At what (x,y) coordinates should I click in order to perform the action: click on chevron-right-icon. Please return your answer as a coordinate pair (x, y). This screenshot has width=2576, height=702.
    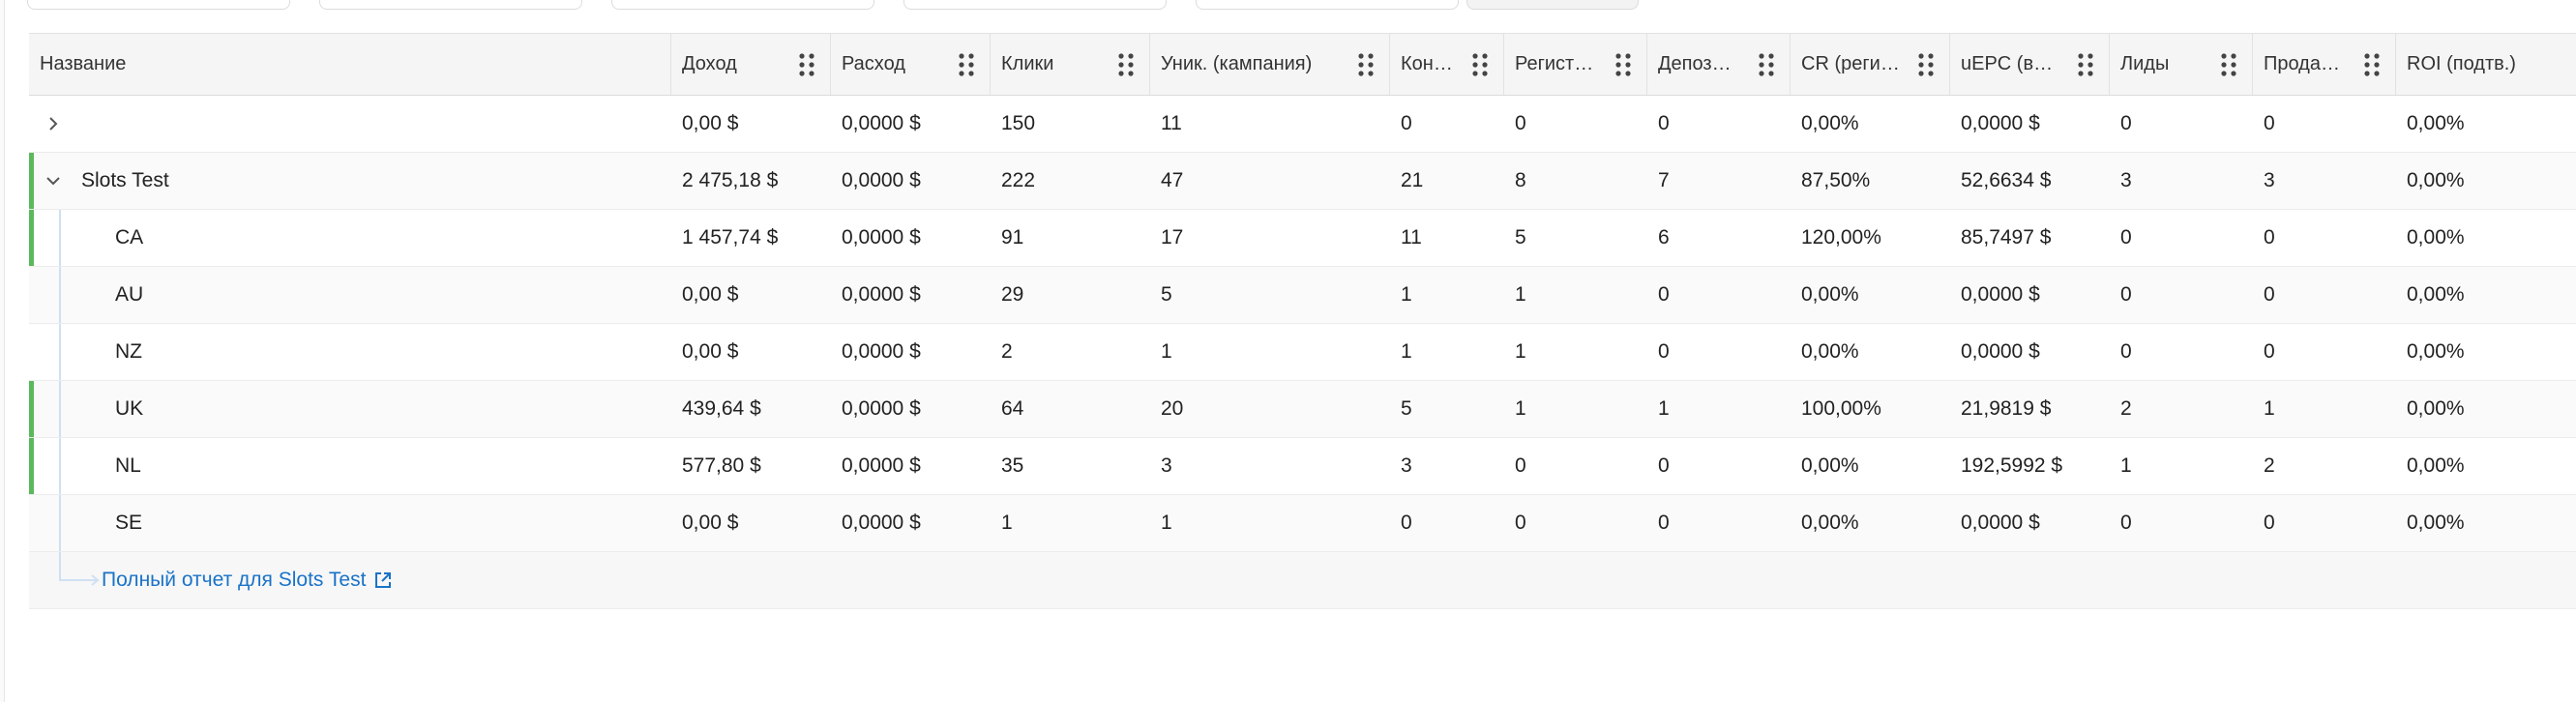
    Looking at the image, I should click on (53, 123).